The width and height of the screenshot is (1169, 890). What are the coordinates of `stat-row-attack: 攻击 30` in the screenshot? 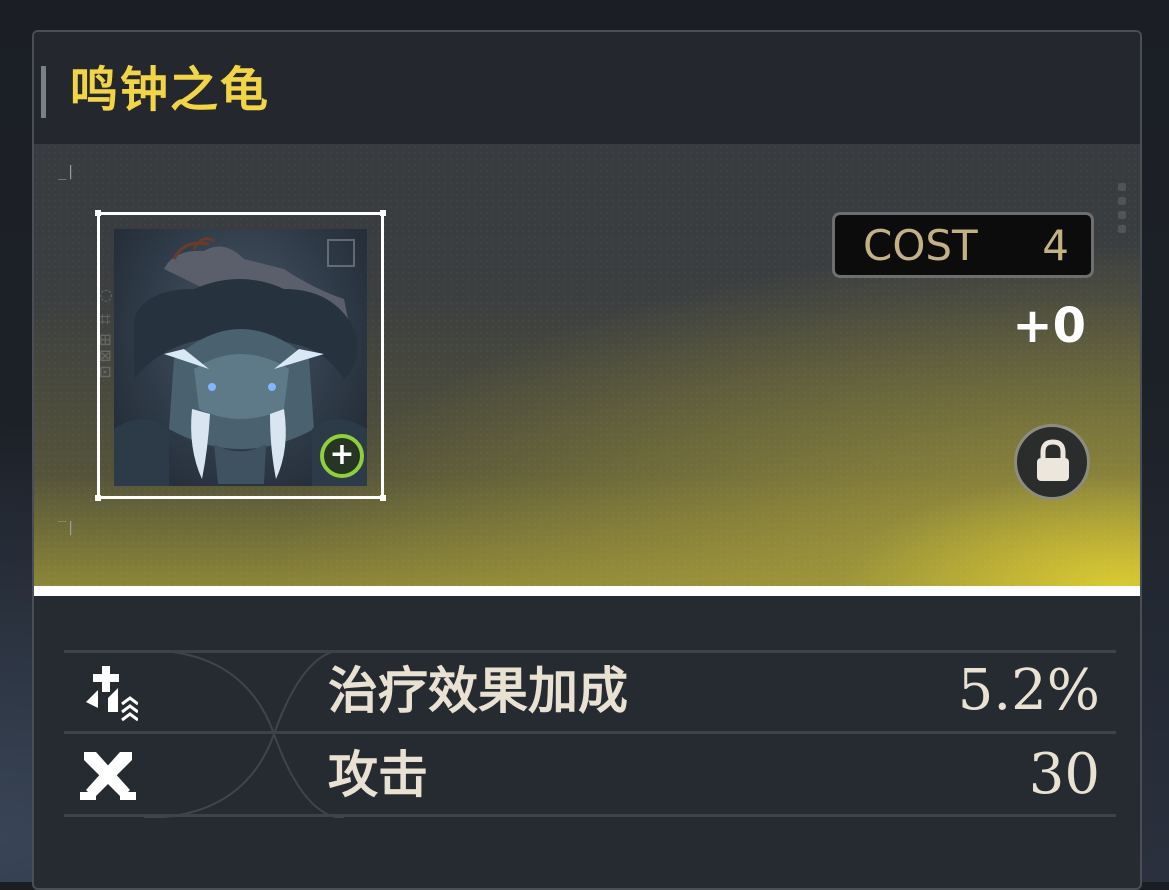 It's located at (590, 774).